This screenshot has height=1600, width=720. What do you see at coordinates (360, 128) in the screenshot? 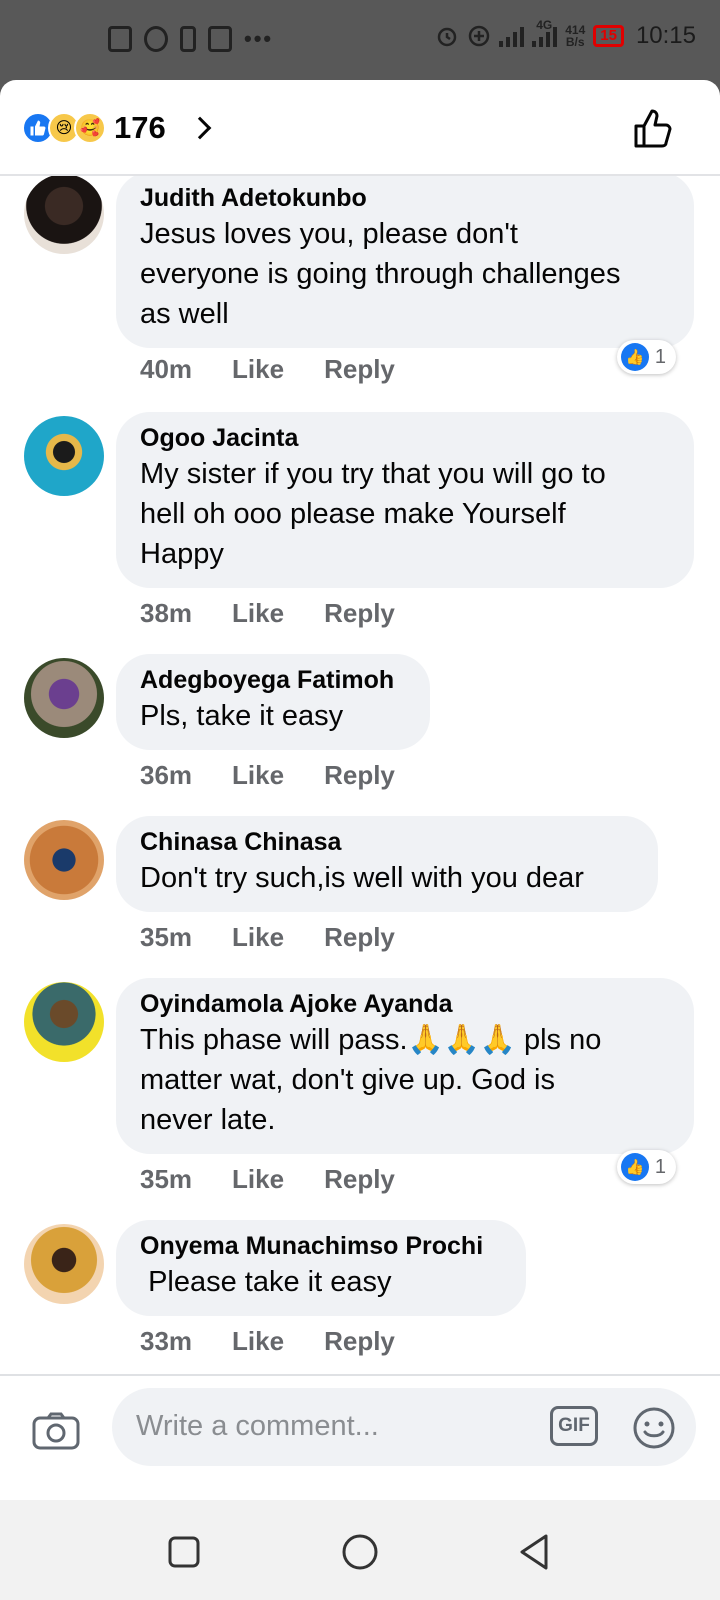
I see `reactions-header: 😢 🥰 176` at bounding box center [360, 128].